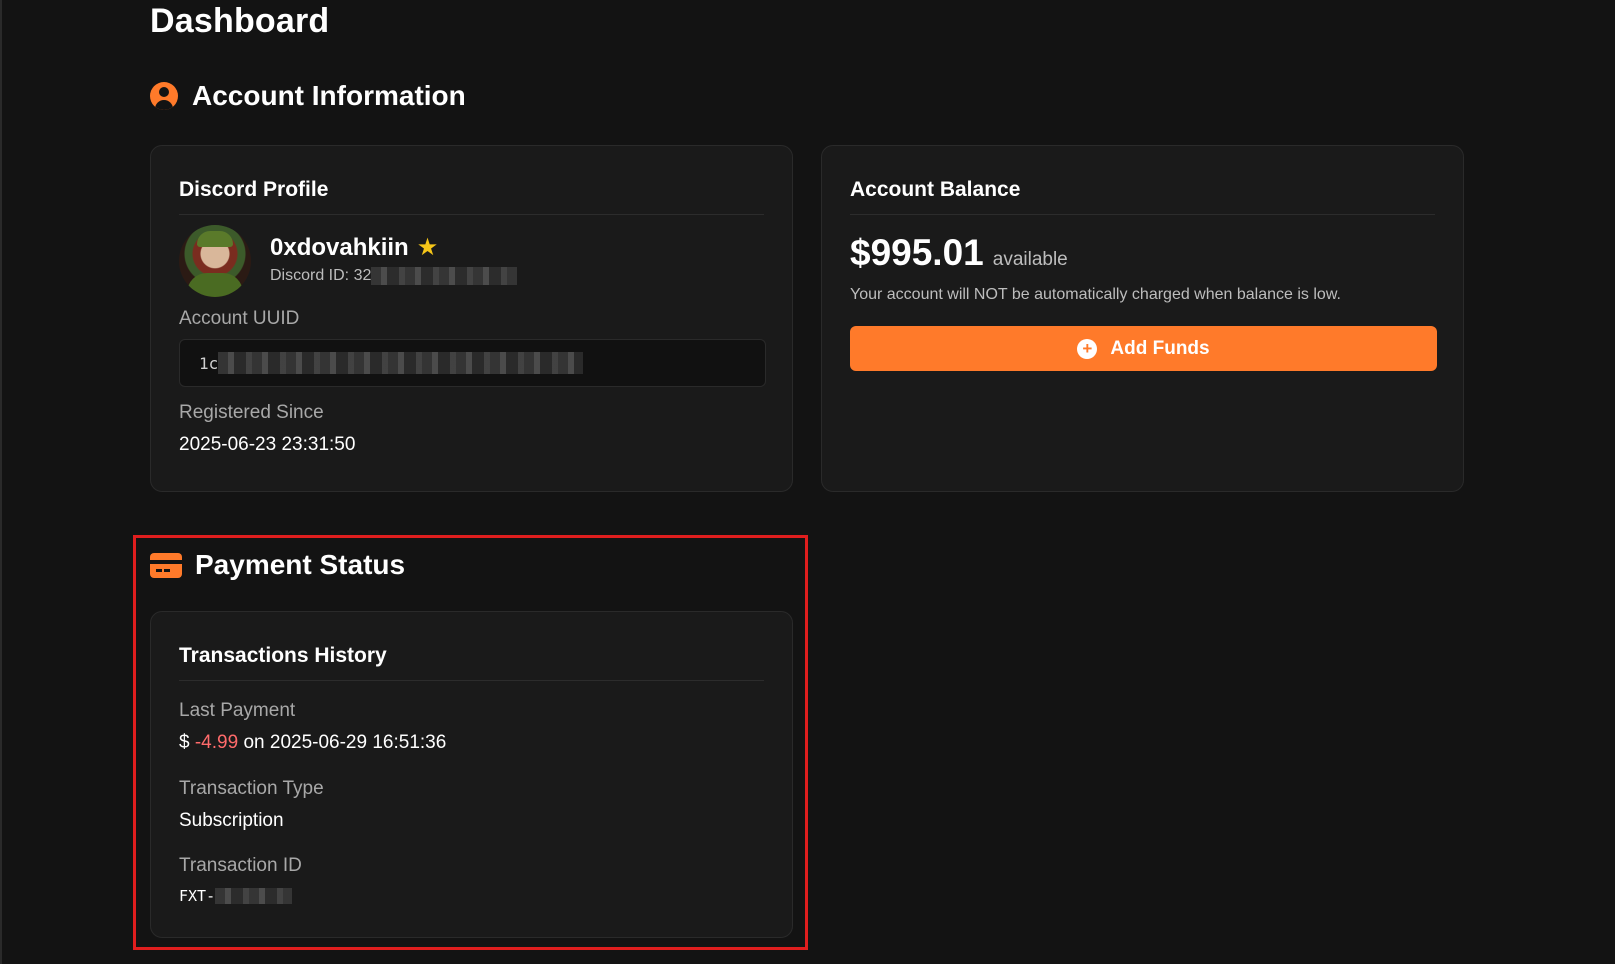 The width and height of the screenshot is (1615, 964). Describe the element at coordinates (251, 412) in the screenshot. I see `registered-since-label: Registered Since` at that location.